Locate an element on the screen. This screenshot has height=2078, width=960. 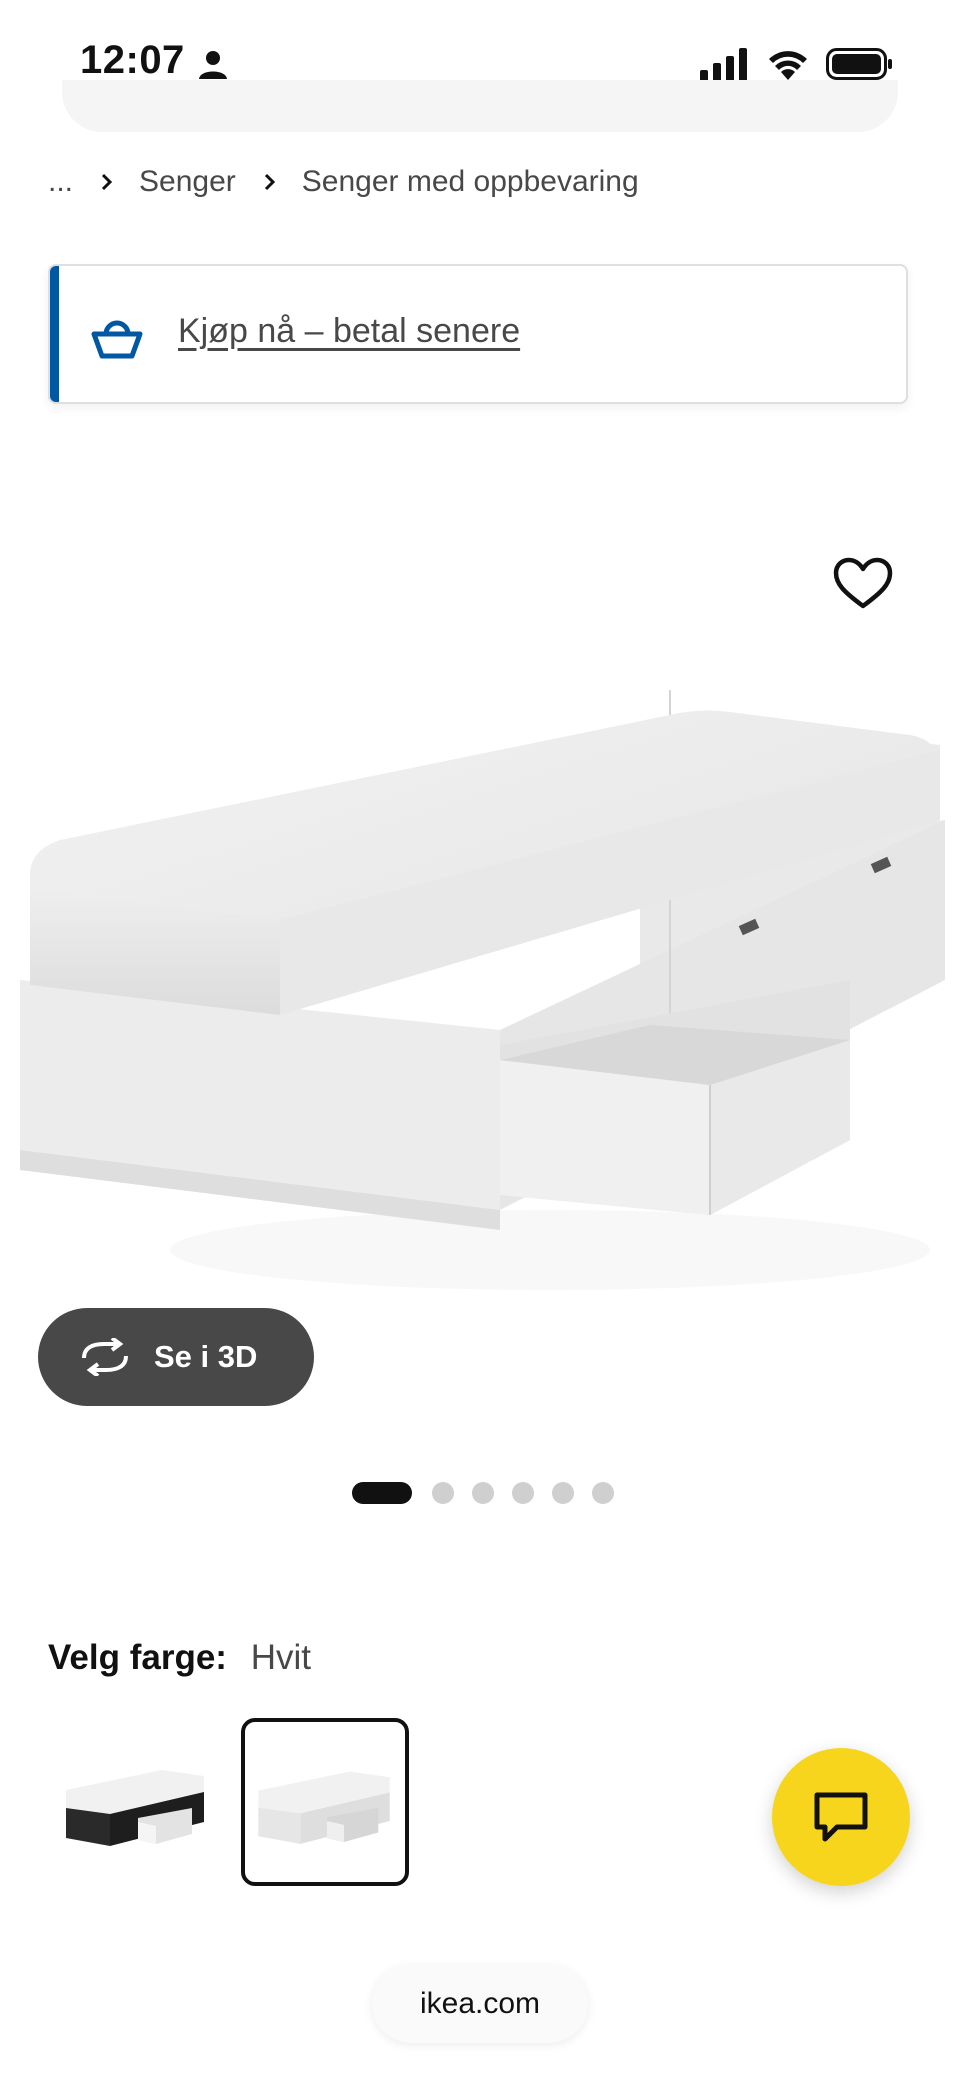
white-bed-thumbnail is located at coordinates (324, 1807).